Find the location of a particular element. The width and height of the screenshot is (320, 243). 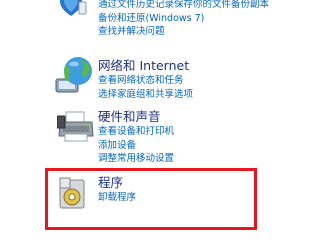

view-network-status-link: 查看网络状态和任务 is located at coordinates (145, 81).